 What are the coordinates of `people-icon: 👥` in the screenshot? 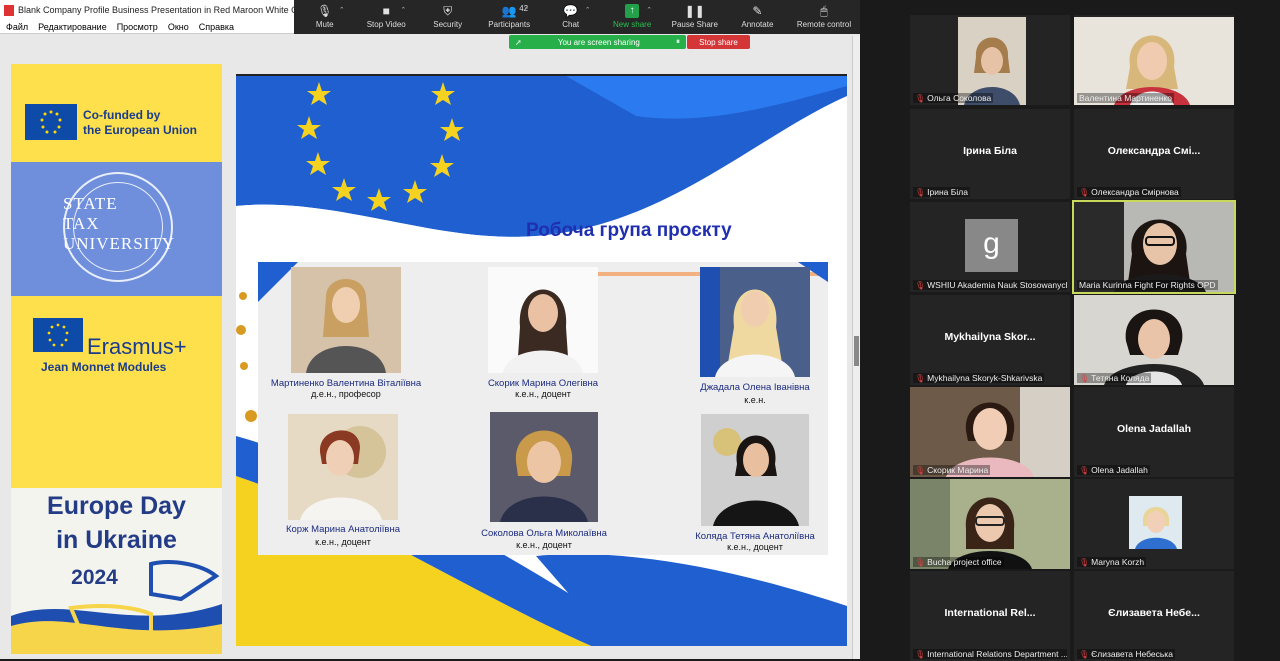 It's located at (509, 11).